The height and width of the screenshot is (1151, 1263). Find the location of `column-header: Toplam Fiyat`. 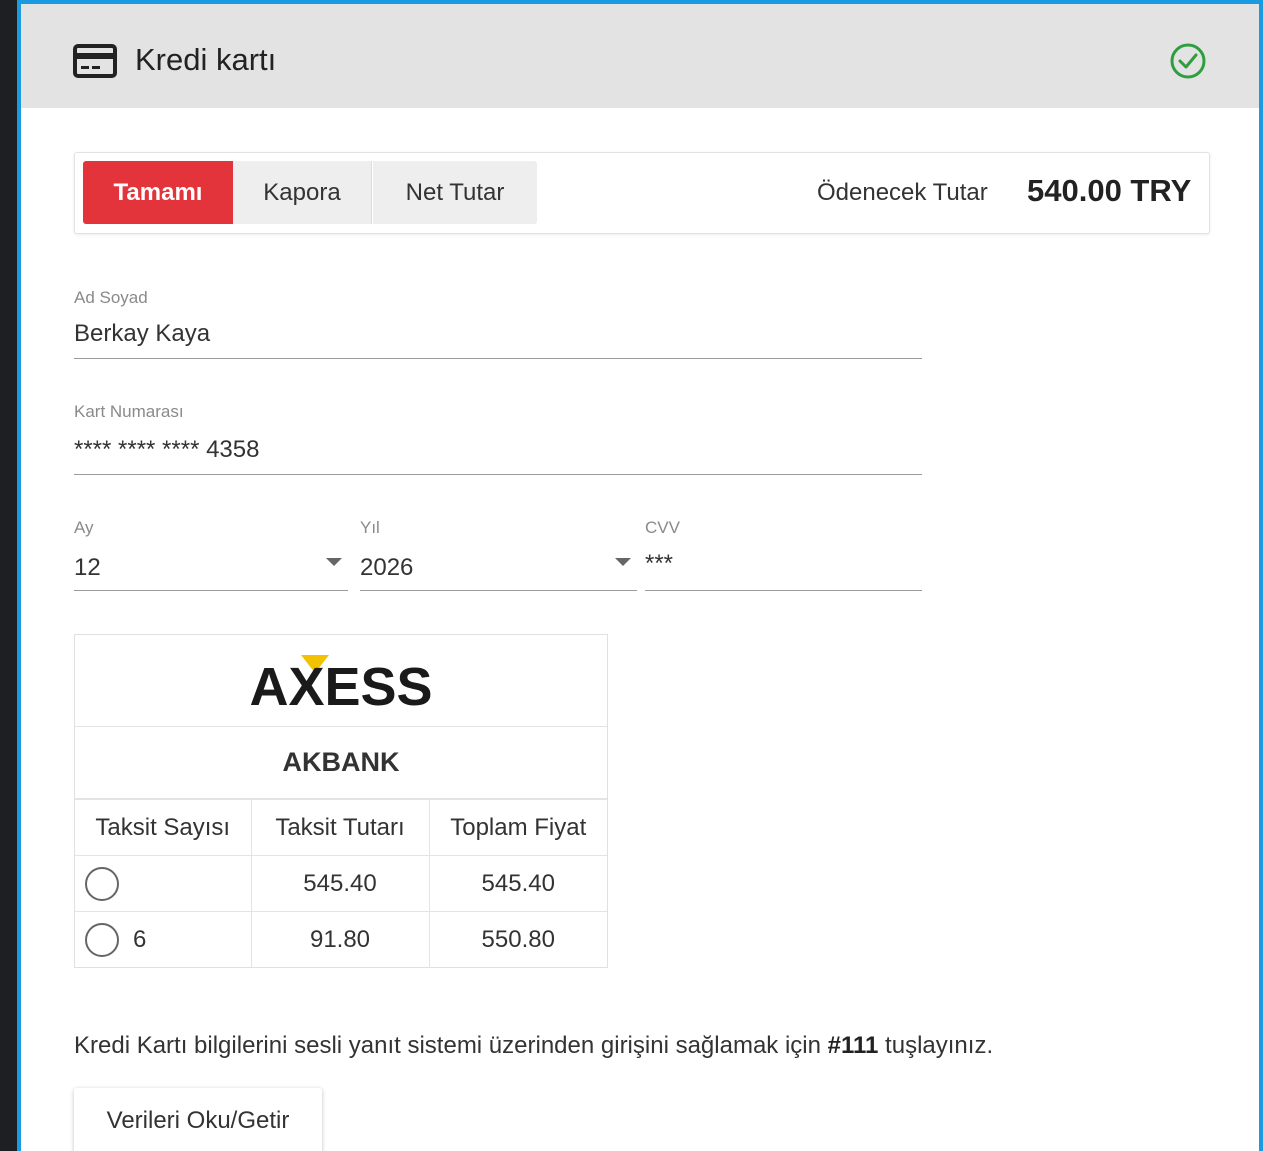

column-header: Toplam Fiyat is located at coordinates (517, 827).